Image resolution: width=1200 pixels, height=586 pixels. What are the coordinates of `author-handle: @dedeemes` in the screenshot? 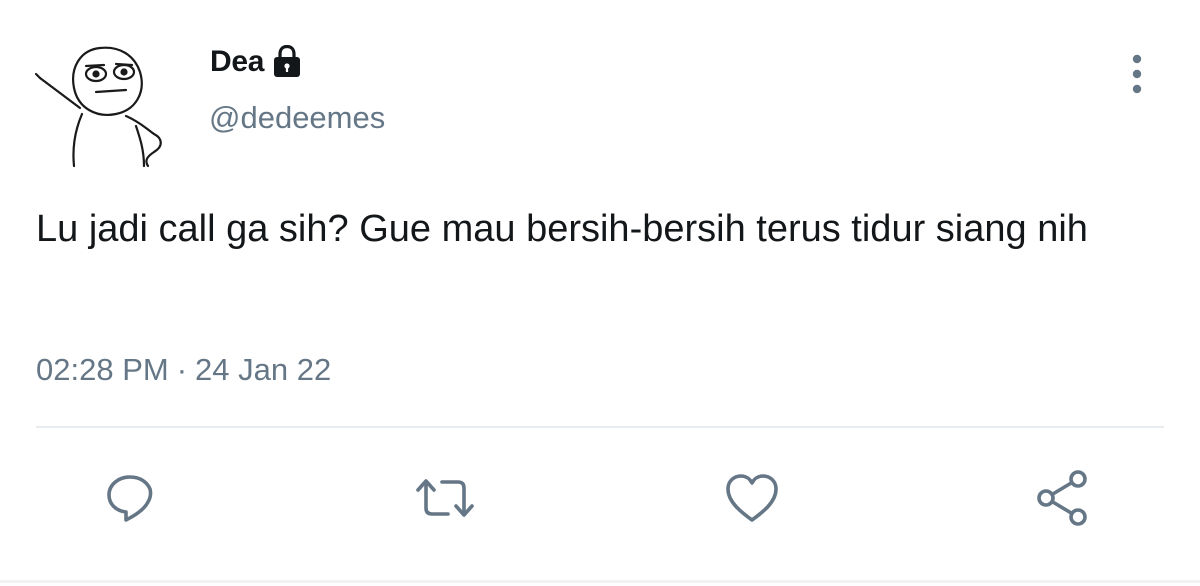 It's located at (297, 118).